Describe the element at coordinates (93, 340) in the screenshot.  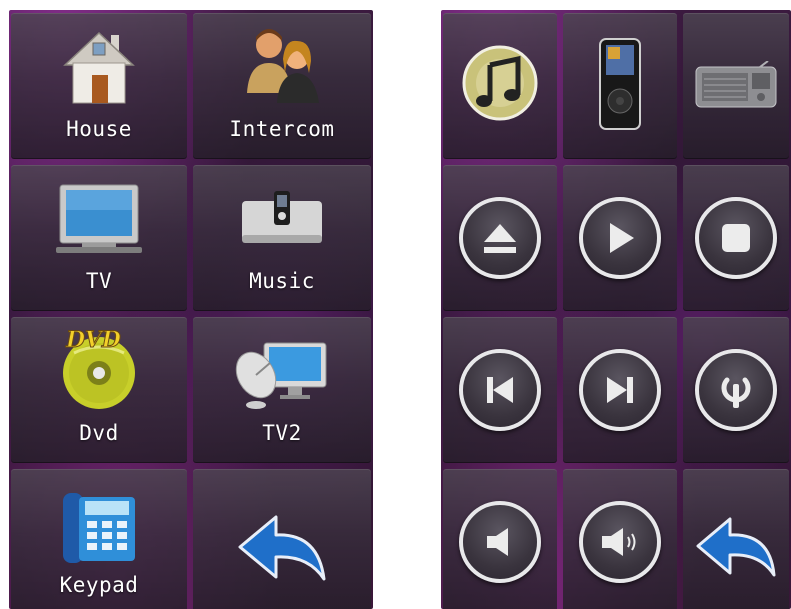
I see `svg-text: DVD` at that location.